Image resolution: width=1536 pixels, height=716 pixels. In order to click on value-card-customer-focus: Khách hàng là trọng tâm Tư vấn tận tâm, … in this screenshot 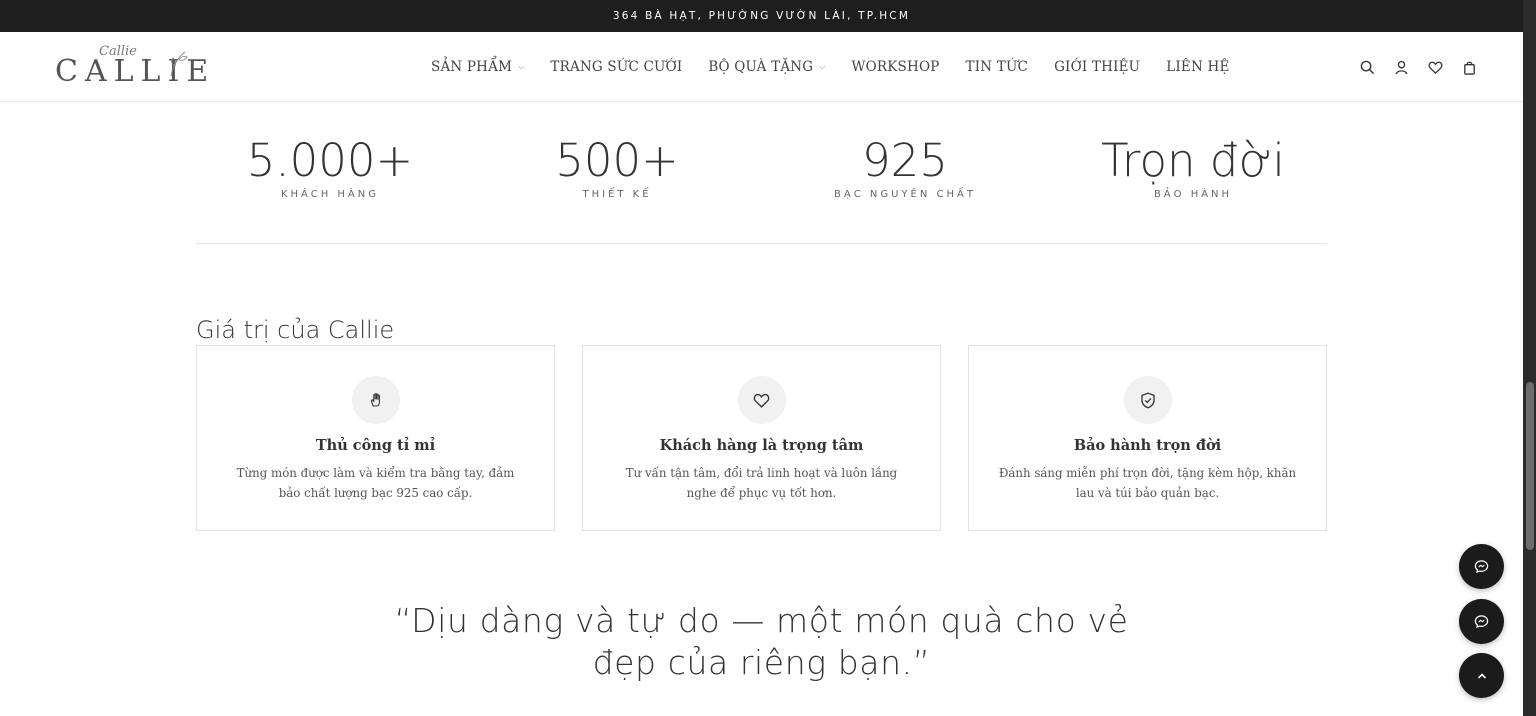, I will do `click(761, 438)`.